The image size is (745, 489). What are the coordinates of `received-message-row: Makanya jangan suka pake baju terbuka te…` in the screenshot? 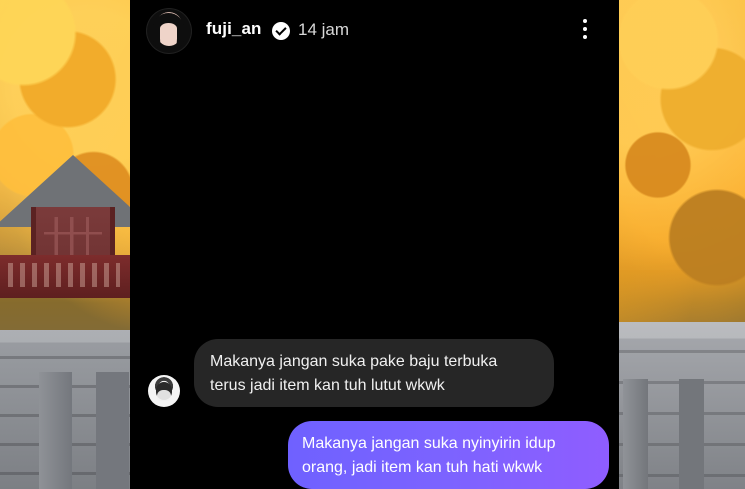 It's located at (361, 373).